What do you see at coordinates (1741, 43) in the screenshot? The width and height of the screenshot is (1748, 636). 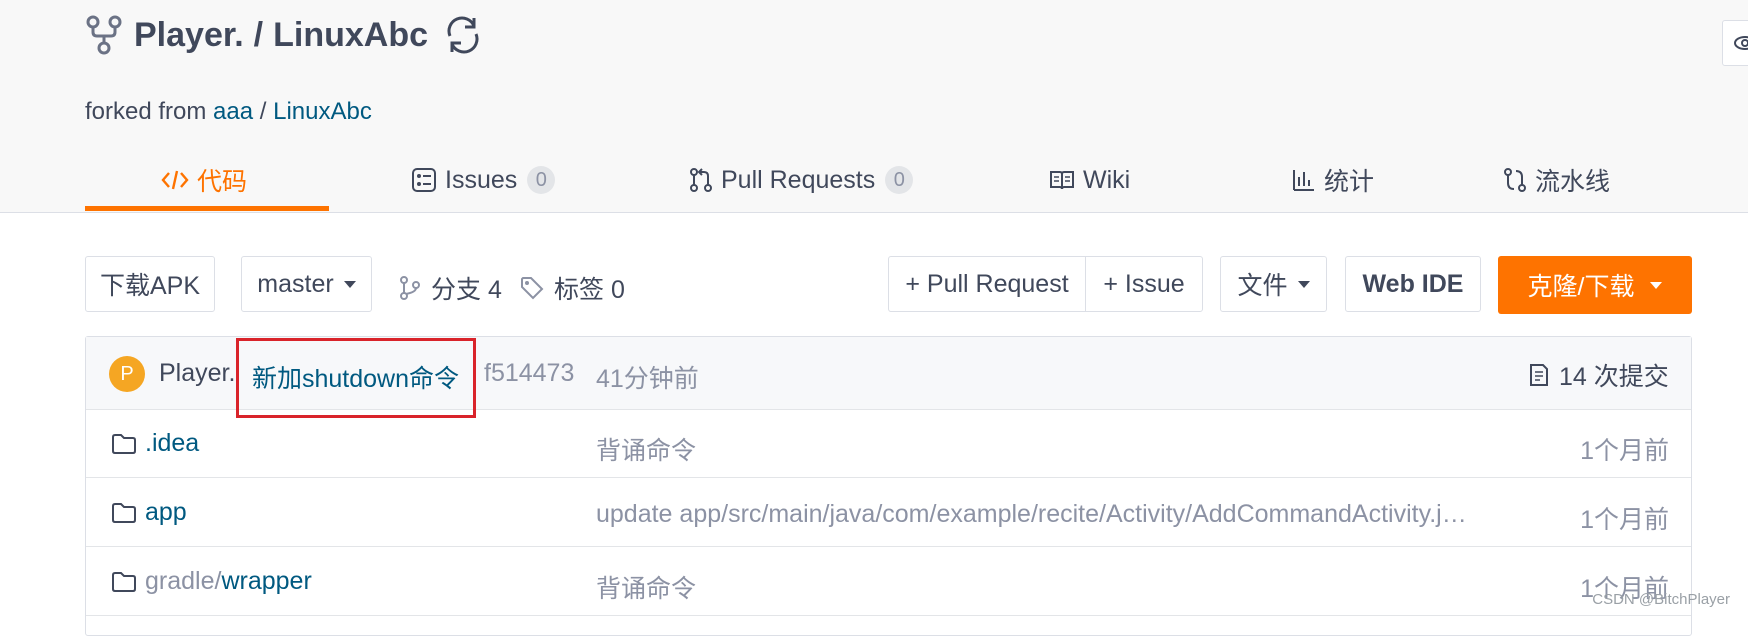 I see `eye-icon` at bounding box center [1741, 43].